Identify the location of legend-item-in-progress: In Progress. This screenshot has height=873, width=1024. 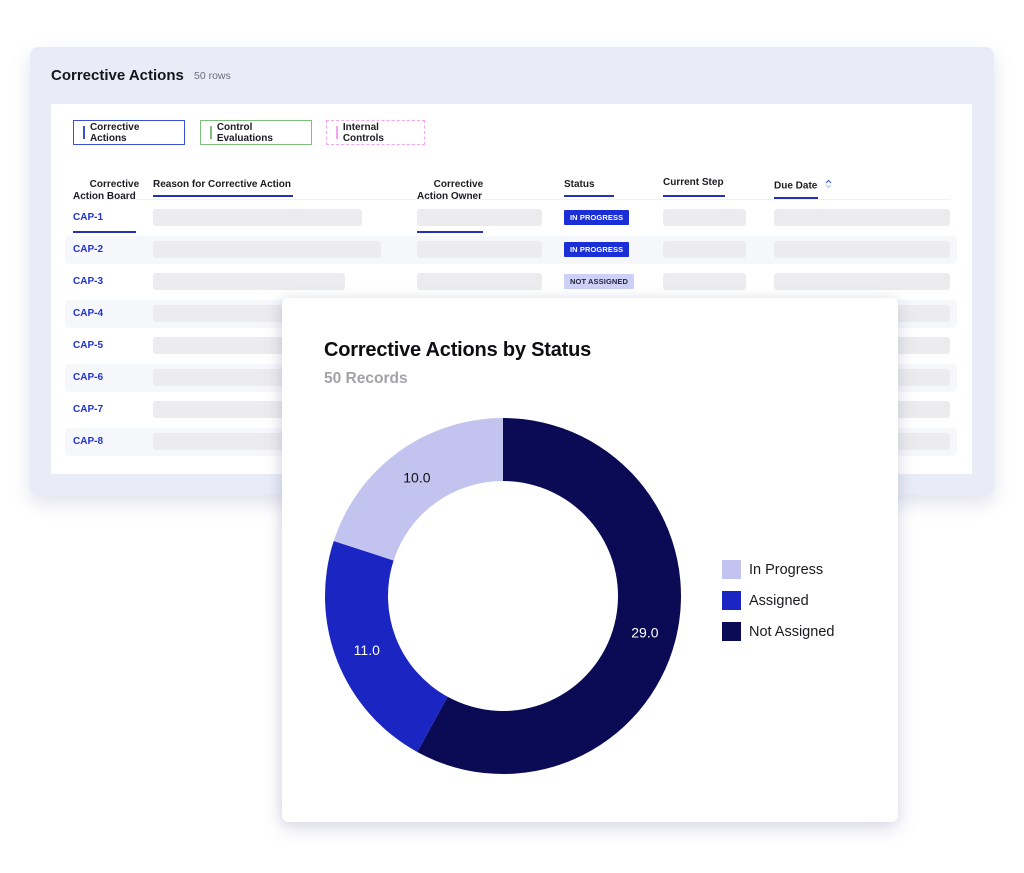
(778, 569).